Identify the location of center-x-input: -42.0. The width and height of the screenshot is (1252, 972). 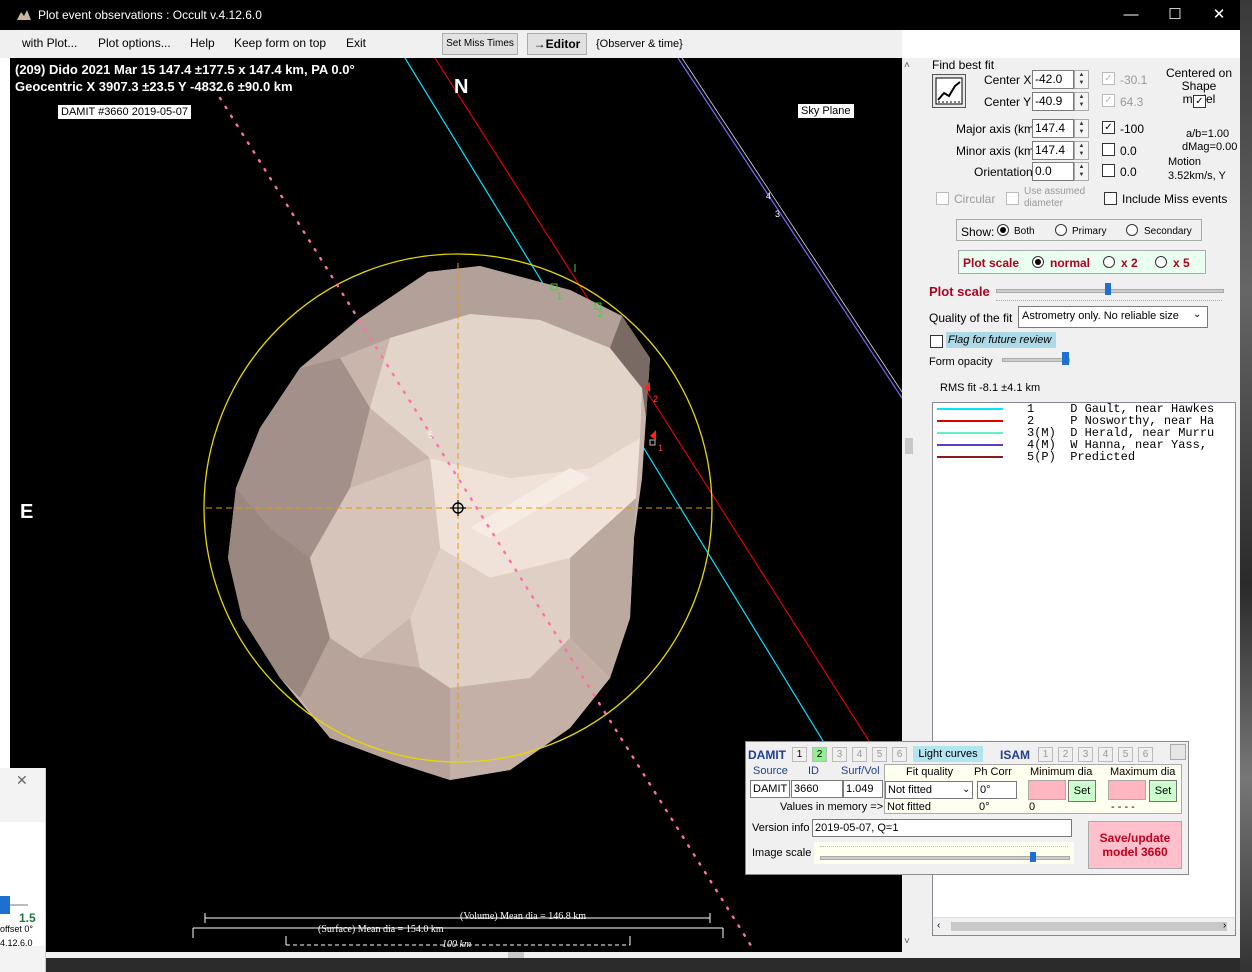
(1053, 79).